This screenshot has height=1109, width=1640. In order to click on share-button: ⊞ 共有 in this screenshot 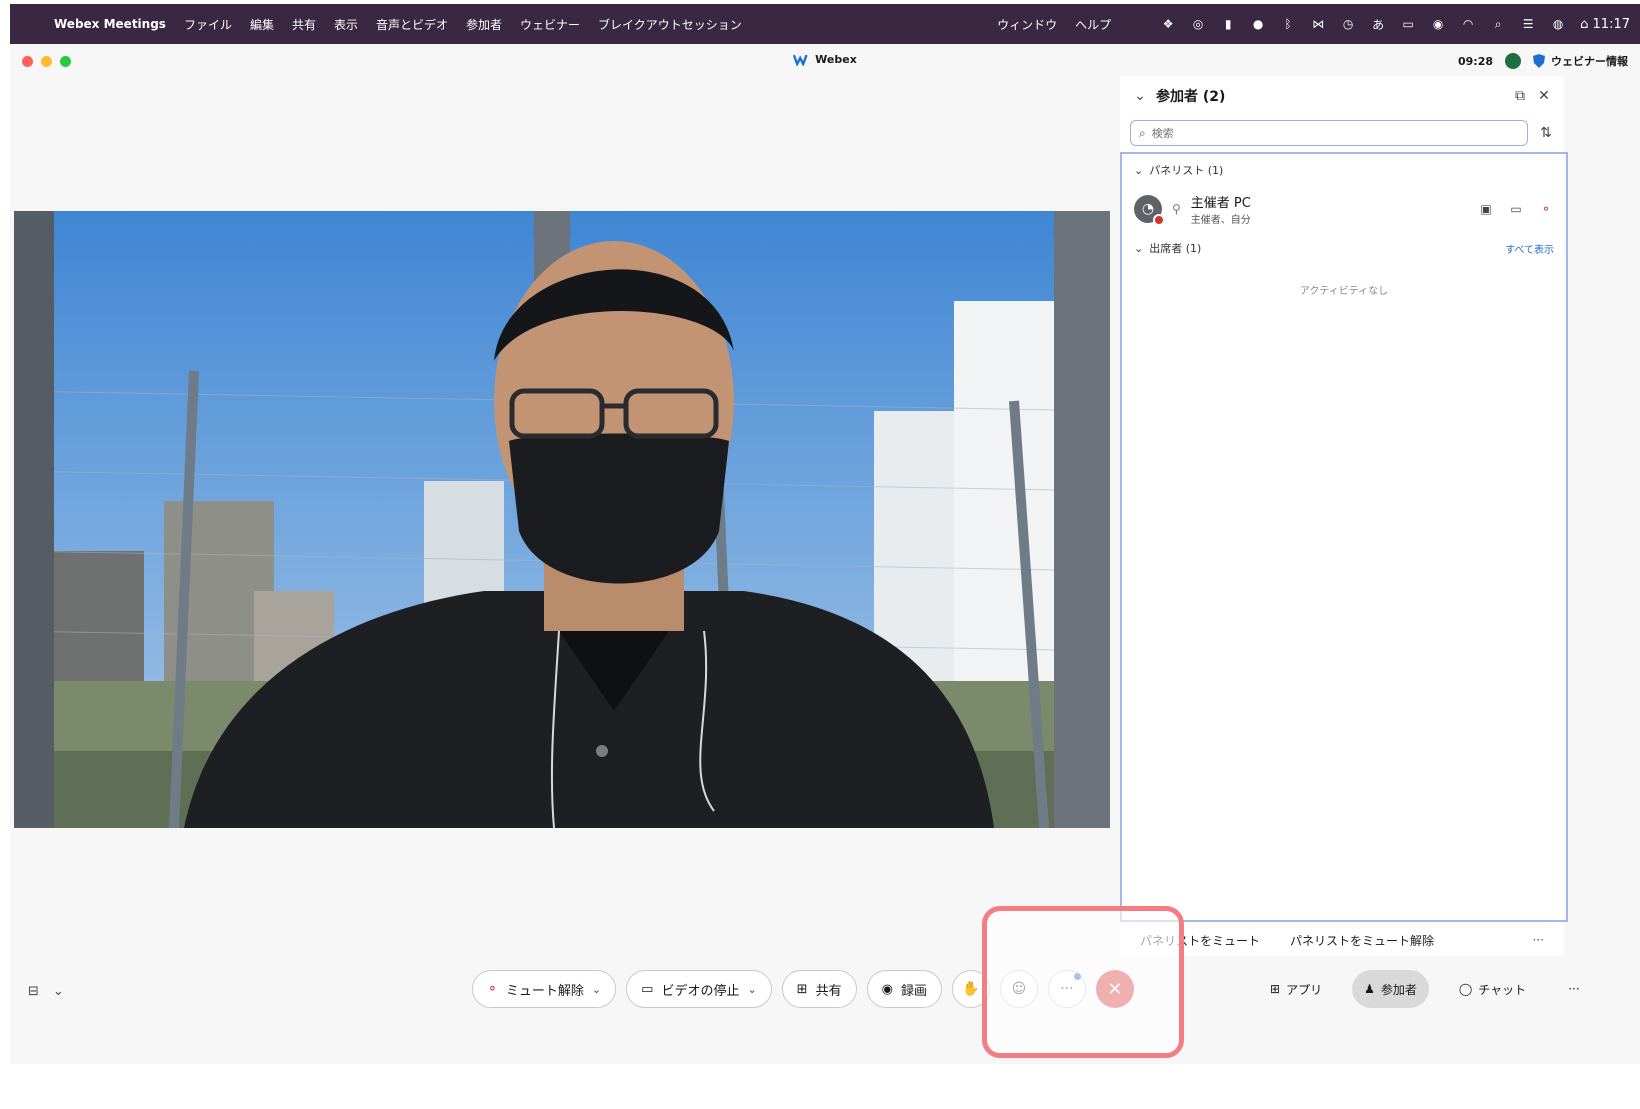, I will do `click(819, 989)`.